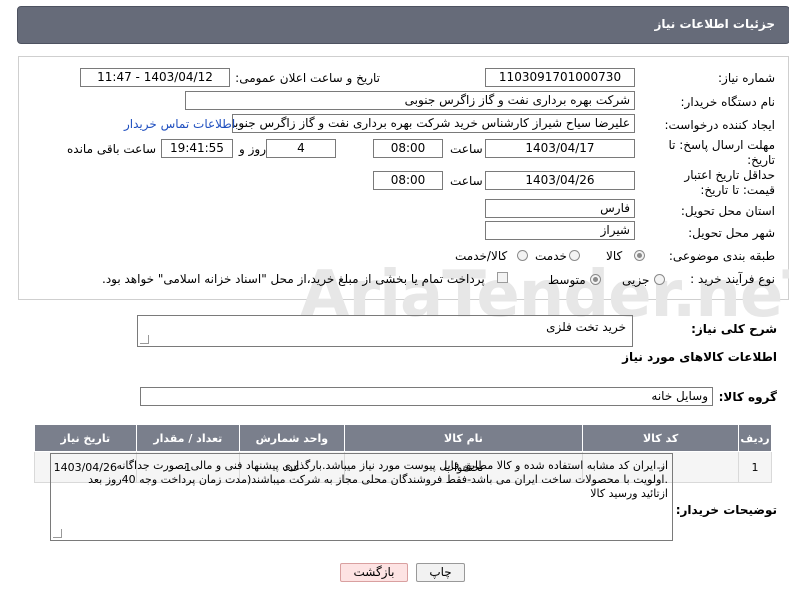 This screenshot has width=789, height=598. I want to click on need-number-field: 1103091701000730, so click(560, 77).